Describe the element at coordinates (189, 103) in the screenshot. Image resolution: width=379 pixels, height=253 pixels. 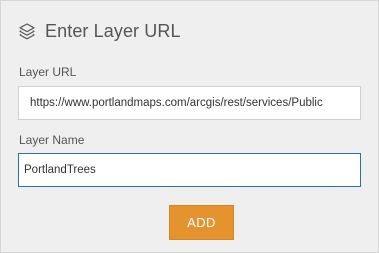
I see `layer-url-input` at that location.